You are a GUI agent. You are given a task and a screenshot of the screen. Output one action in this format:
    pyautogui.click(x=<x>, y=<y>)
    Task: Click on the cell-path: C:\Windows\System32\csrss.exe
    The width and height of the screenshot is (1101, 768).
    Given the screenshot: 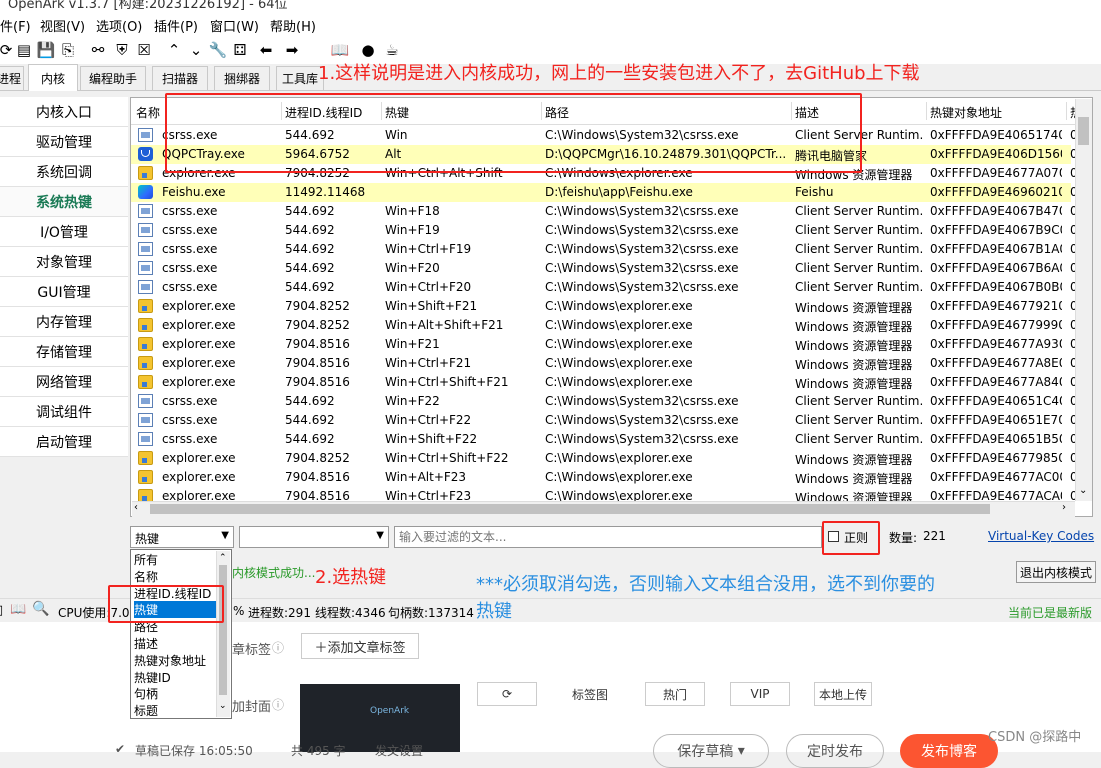 What is the action you would take?
    pyautogui.click(x=642, y=420)
    